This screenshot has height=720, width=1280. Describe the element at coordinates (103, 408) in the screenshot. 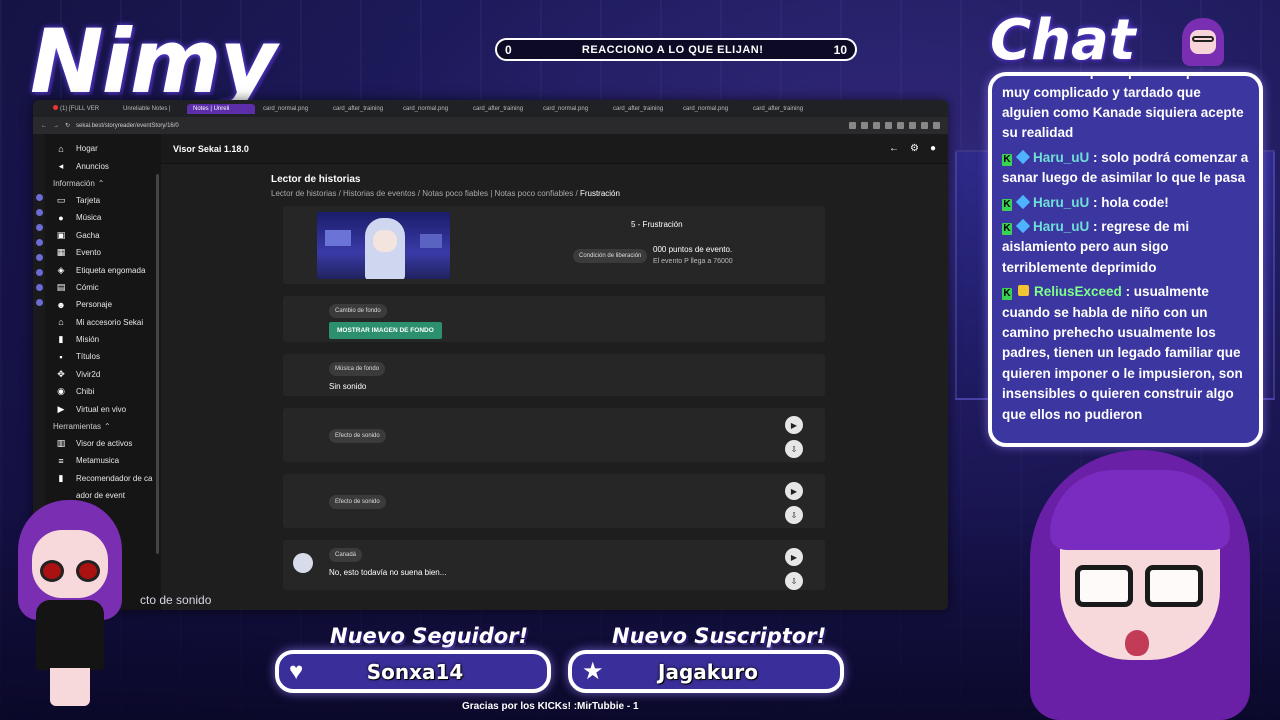

I see `sidebar-item-live: ▶ Virtual en vivo` at that location.